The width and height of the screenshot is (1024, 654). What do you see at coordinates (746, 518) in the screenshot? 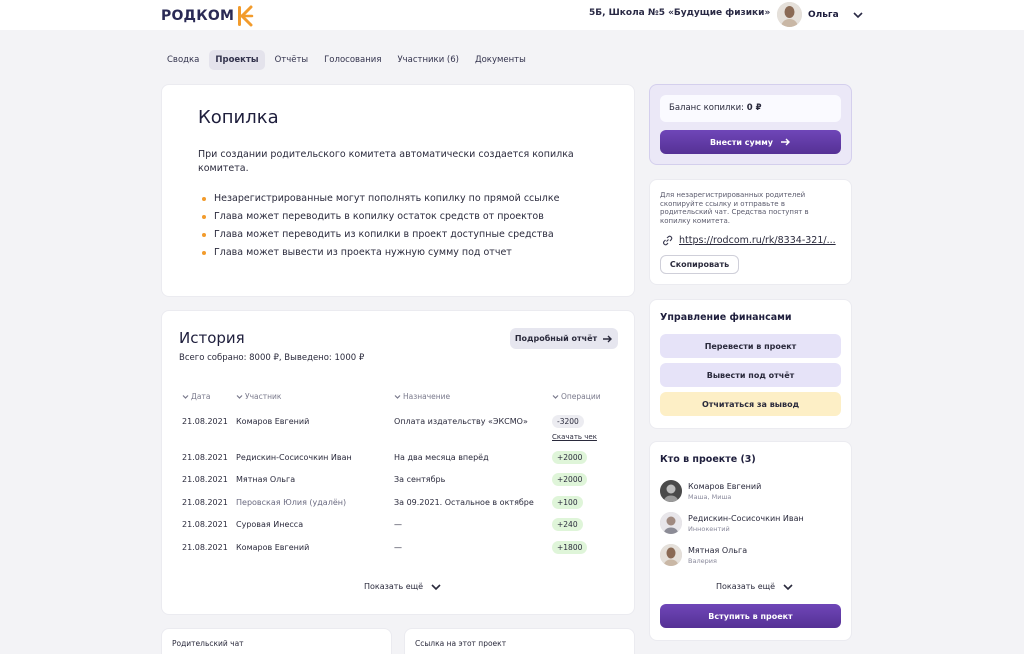
I see `member-name: Редискин-Сосисочкин Иван` at bounding box center [746, 518].